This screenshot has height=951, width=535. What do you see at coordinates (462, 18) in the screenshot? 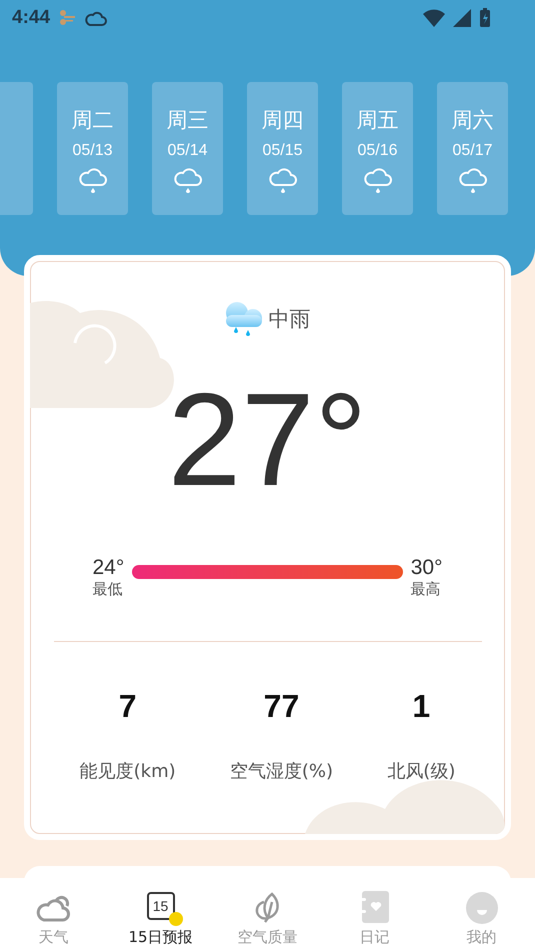
I see `signal-icon` at bounding box center [462, 18].